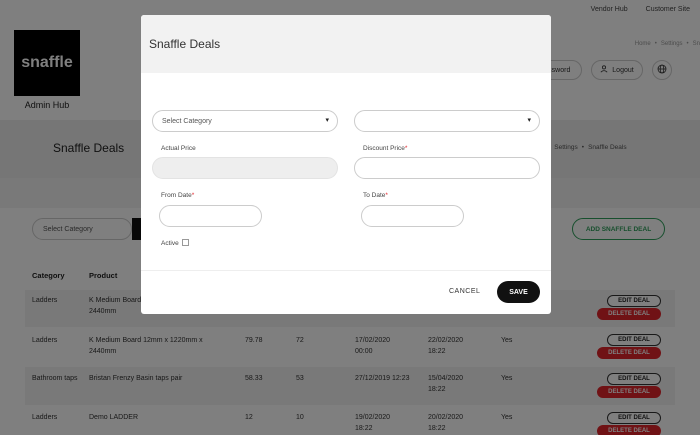  I want to click on to-date-label: To Date*, so click(375, 195).